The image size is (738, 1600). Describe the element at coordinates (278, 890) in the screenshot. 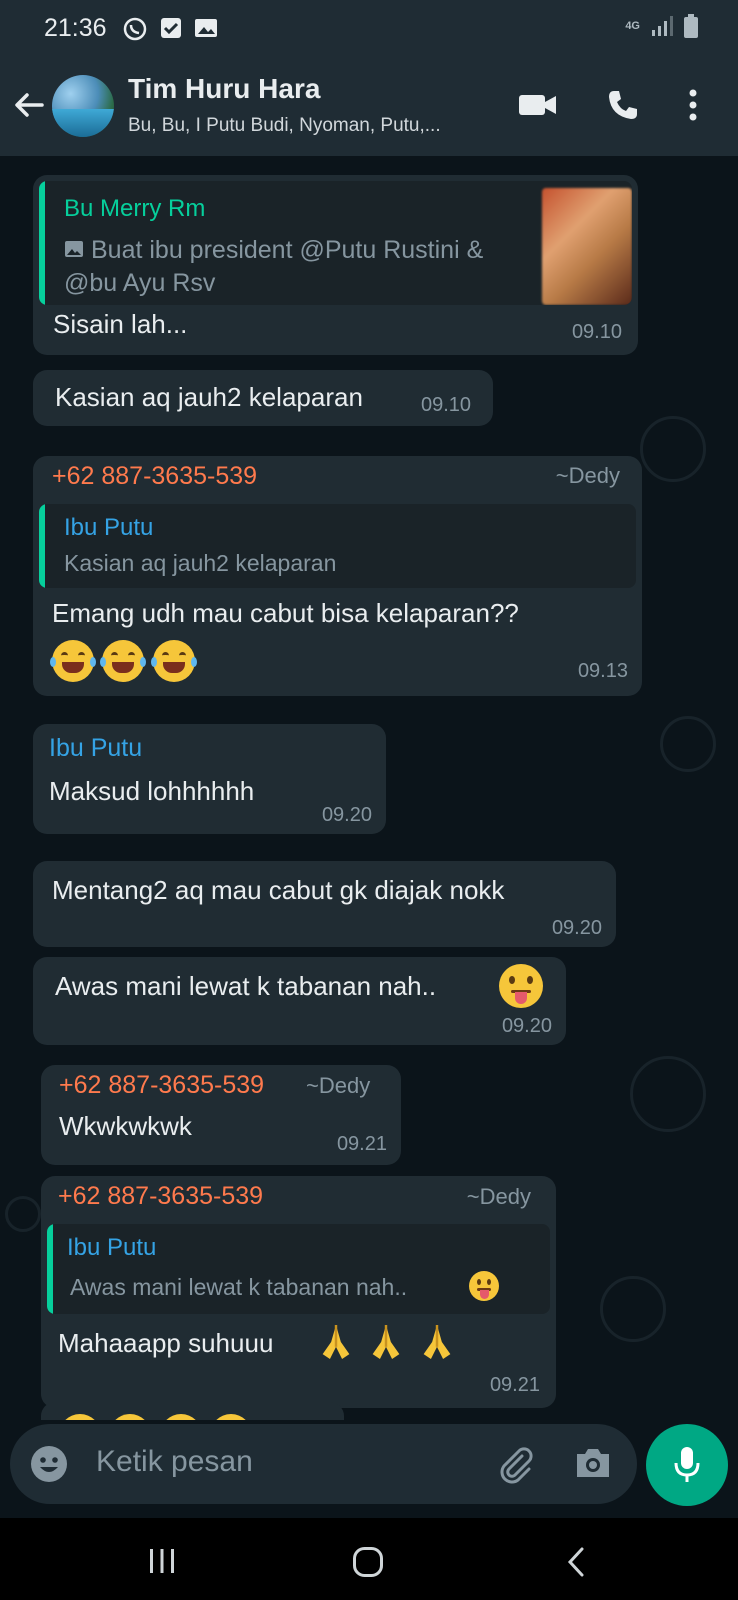

I see `message-text: Mentang2 aq mau cabut gk diajak nokk` at that location.